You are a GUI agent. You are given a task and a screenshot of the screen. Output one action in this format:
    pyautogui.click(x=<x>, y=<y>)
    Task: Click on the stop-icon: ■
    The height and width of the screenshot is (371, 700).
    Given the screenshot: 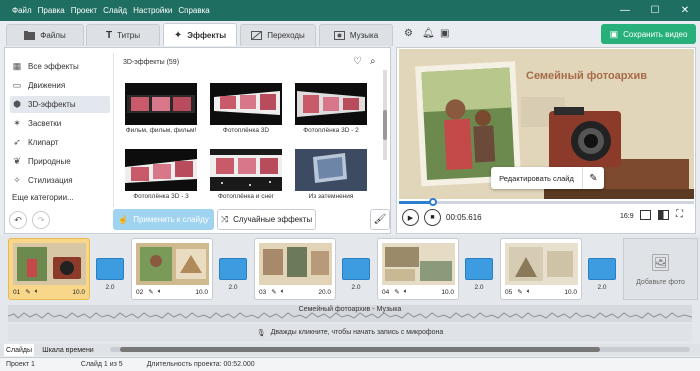 What is the action you would take?
    pyautogui.click(x=432, y=217)
    